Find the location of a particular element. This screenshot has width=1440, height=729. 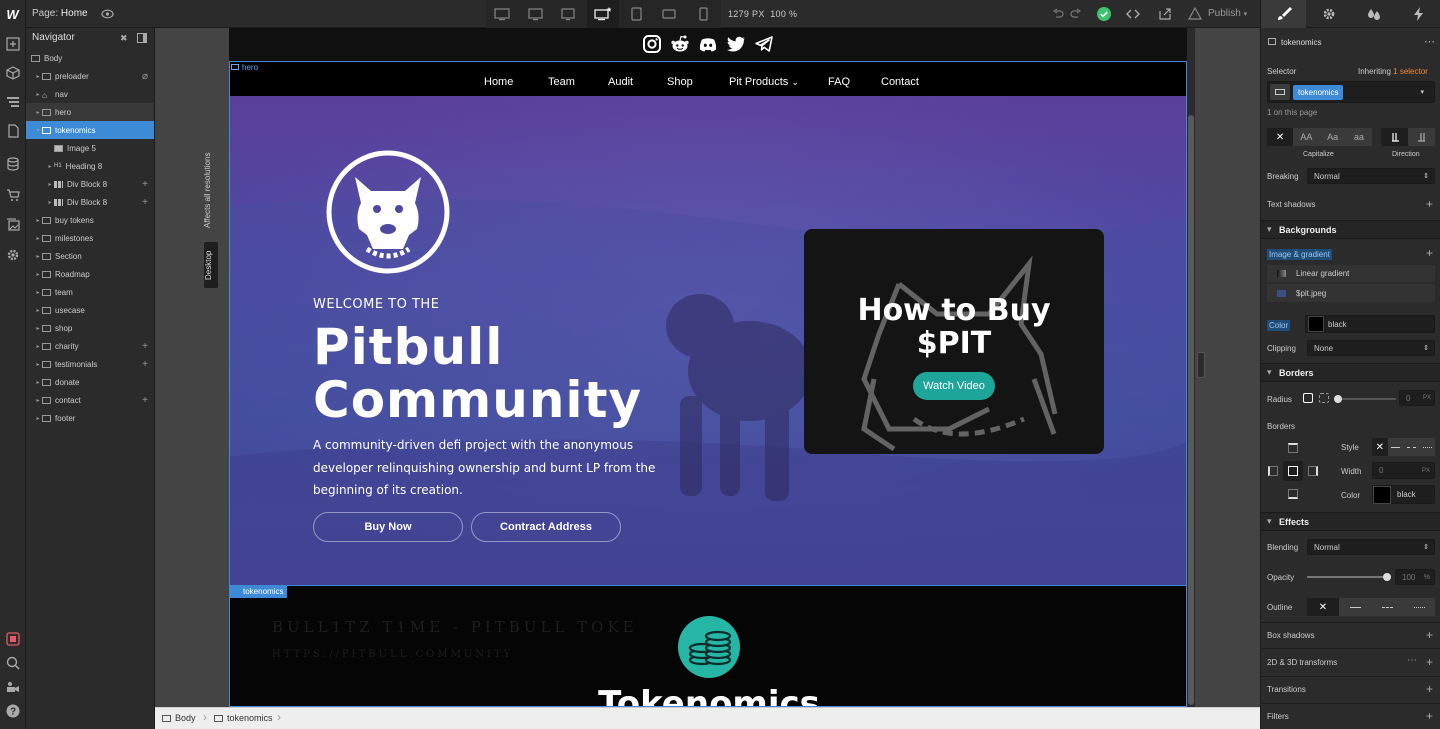

backgrounds-section: Backgrounds is located at coordinates (1350, 229).